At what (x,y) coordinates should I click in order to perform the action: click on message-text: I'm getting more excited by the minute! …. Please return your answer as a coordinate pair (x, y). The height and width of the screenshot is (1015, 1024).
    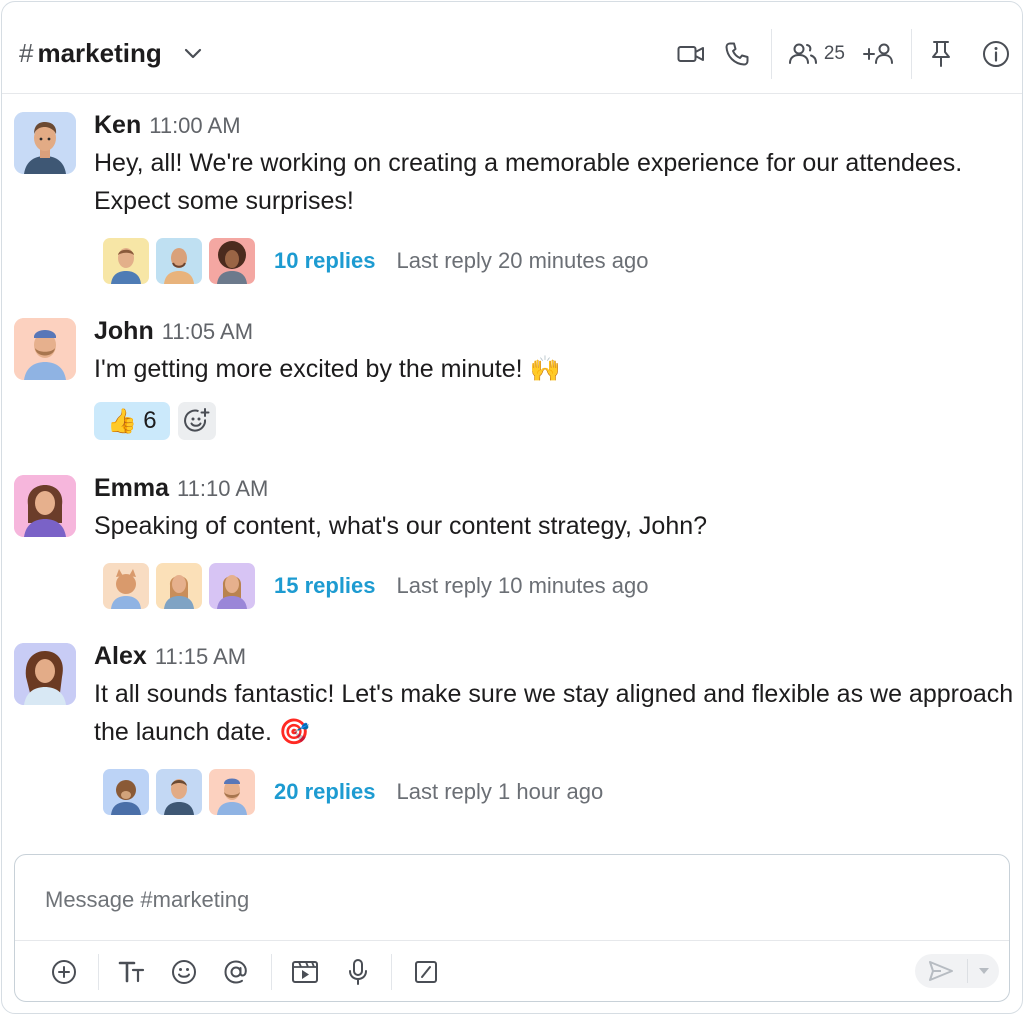
    Looking at the image, I should click on (327, 369).